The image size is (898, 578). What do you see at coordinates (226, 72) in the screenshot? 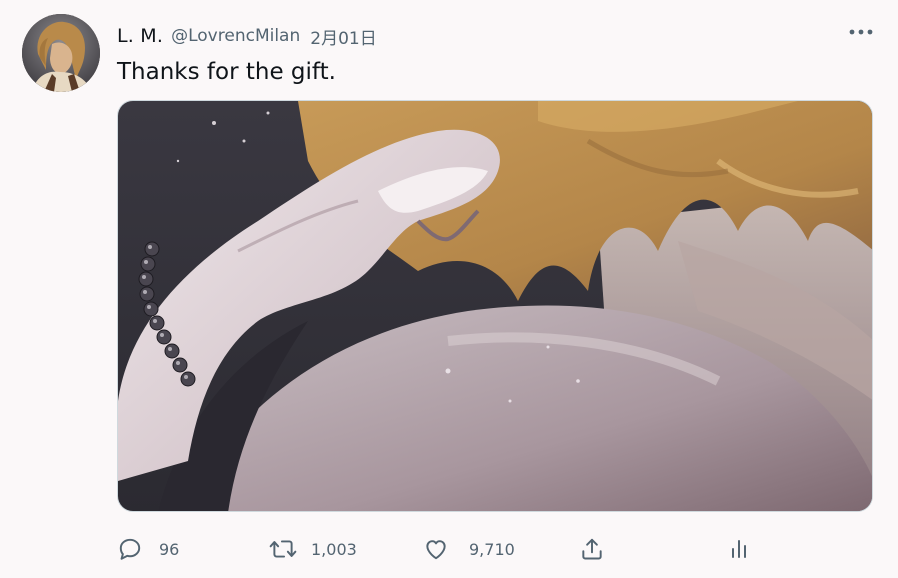
I see `tweet-text: Thanks for the gift.` at bounding box center [226, 72].